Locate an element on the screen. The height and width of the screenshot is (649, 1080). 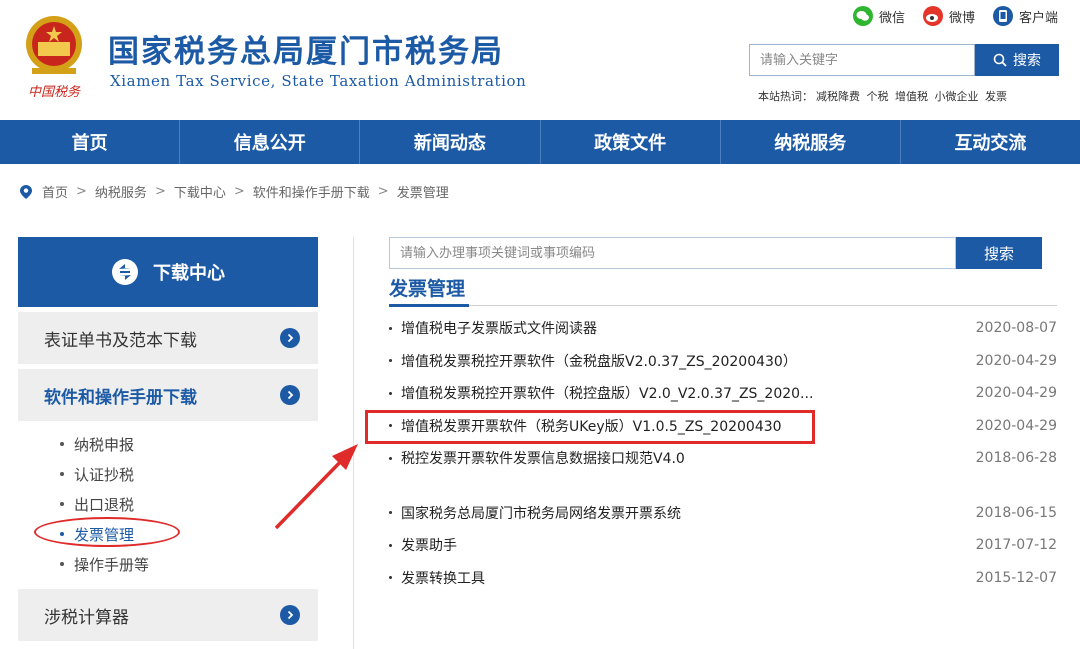
search-icon is located at coordinates (1000, 60).